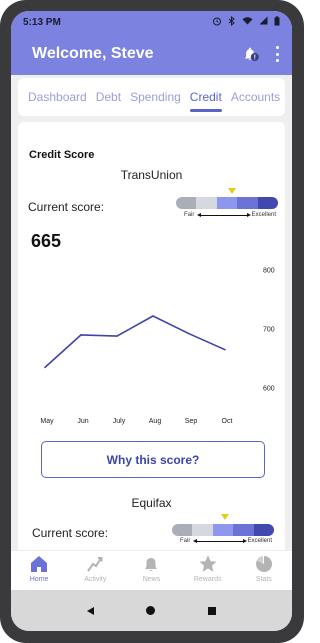 The image size is (320, 643). I want to click on bottom-navigation: Home Activity News Rewards Stats, so click(151, 570).